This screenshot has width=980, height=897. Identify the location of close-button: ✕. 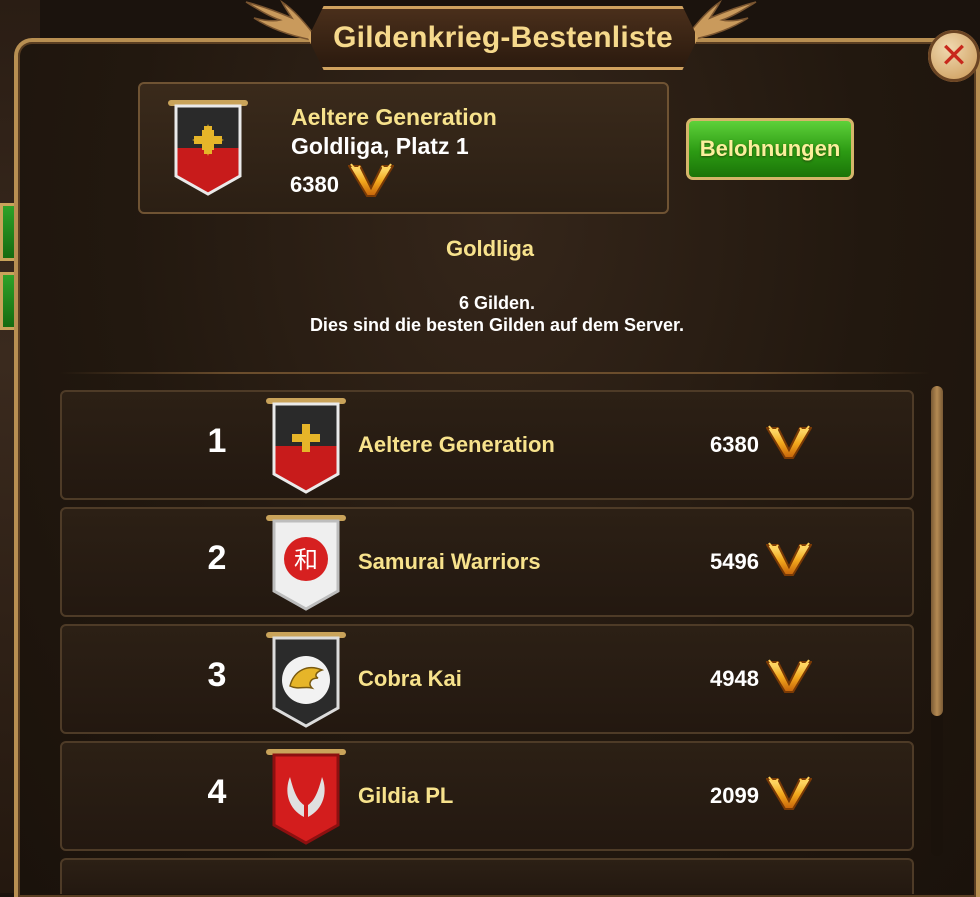
(954, 56).